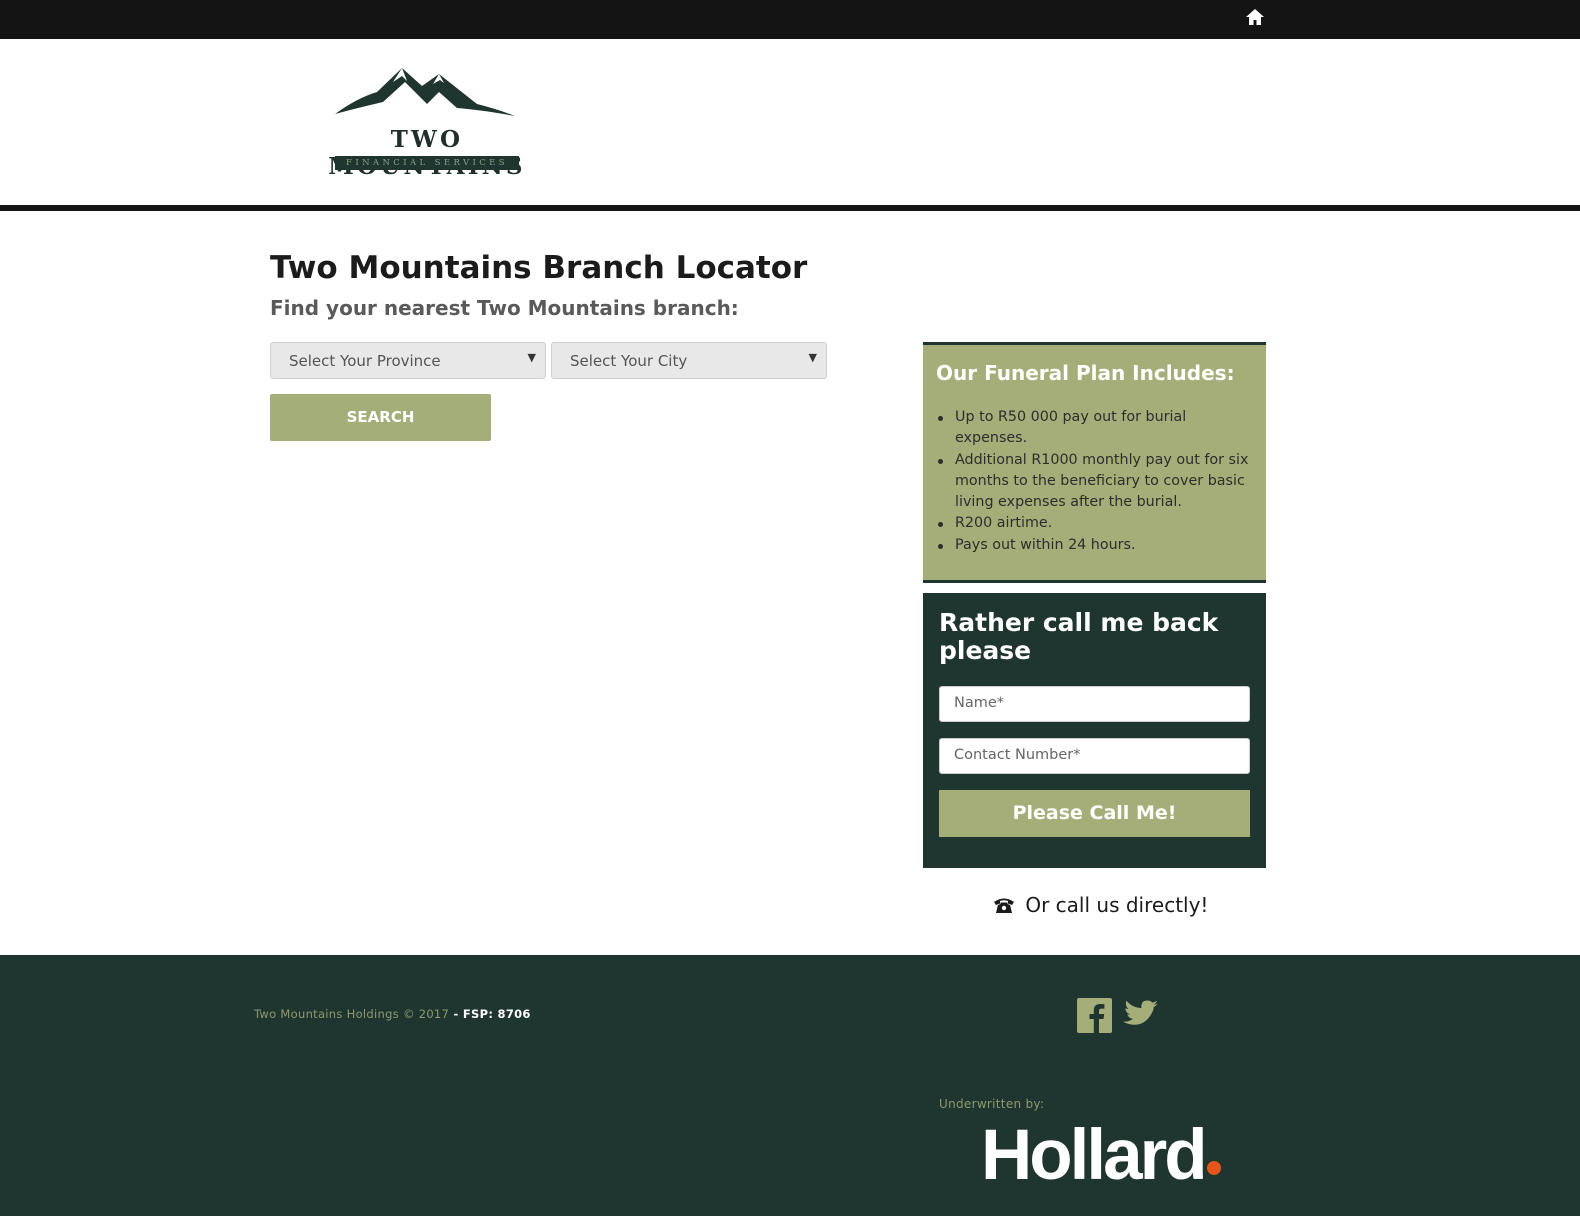 The image size is (1580, 1216). I want to click on province-select-value: Select Your Province, so click(365, 361).